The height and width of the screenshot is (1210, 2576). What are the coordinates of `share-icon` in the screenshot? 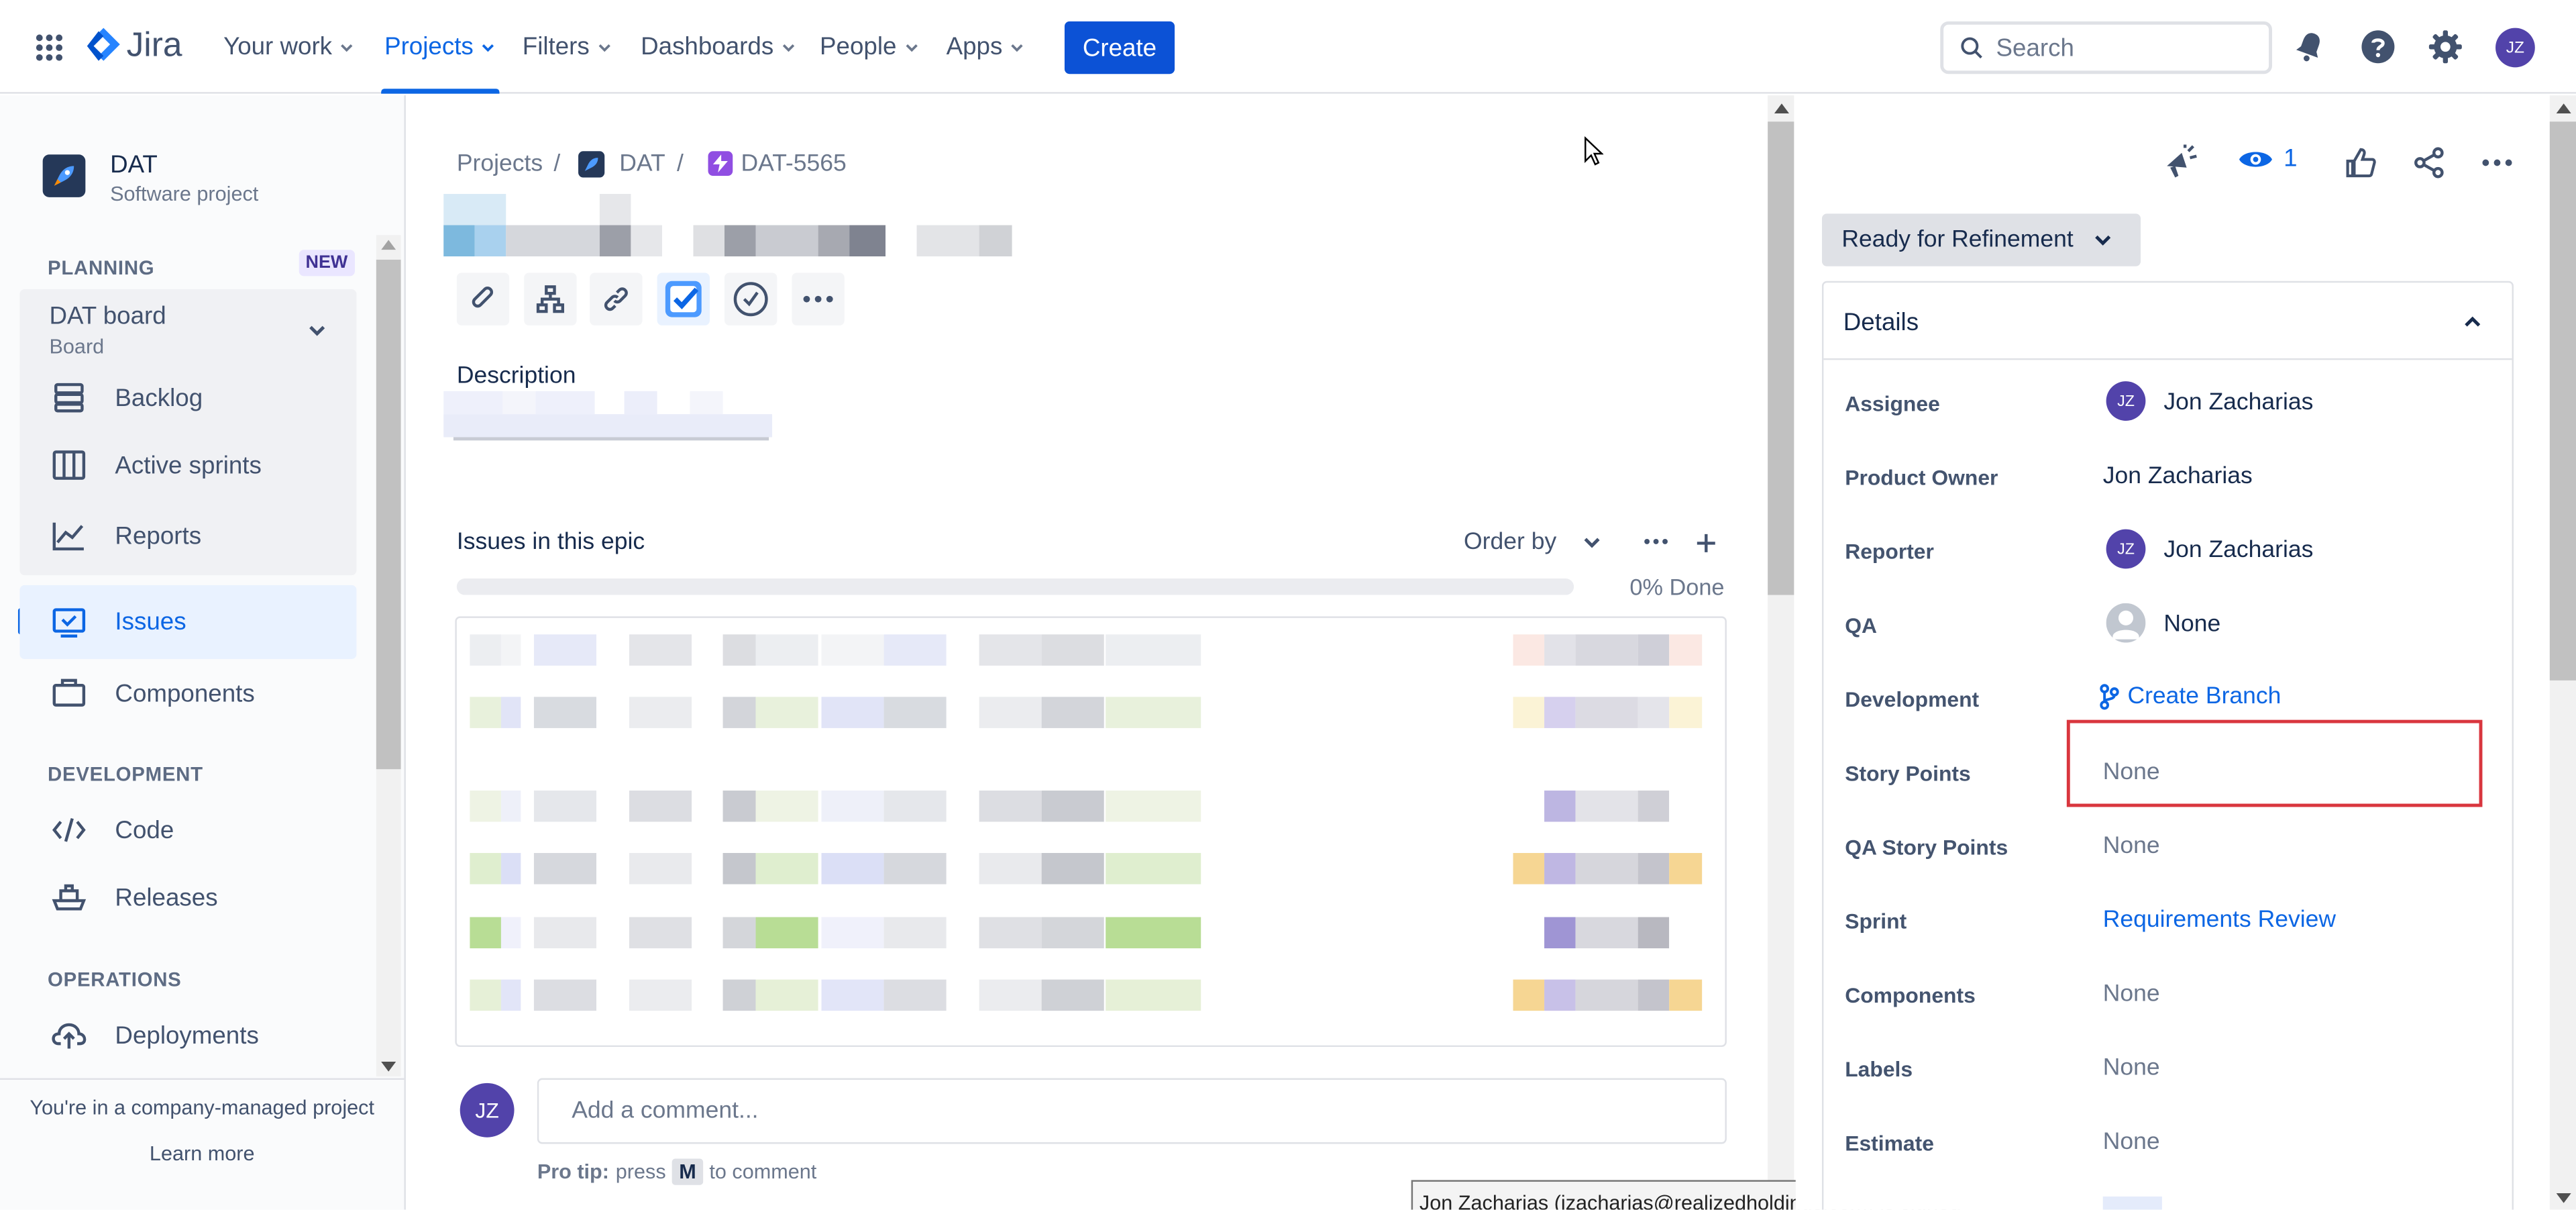 It's located at (2430, 162).